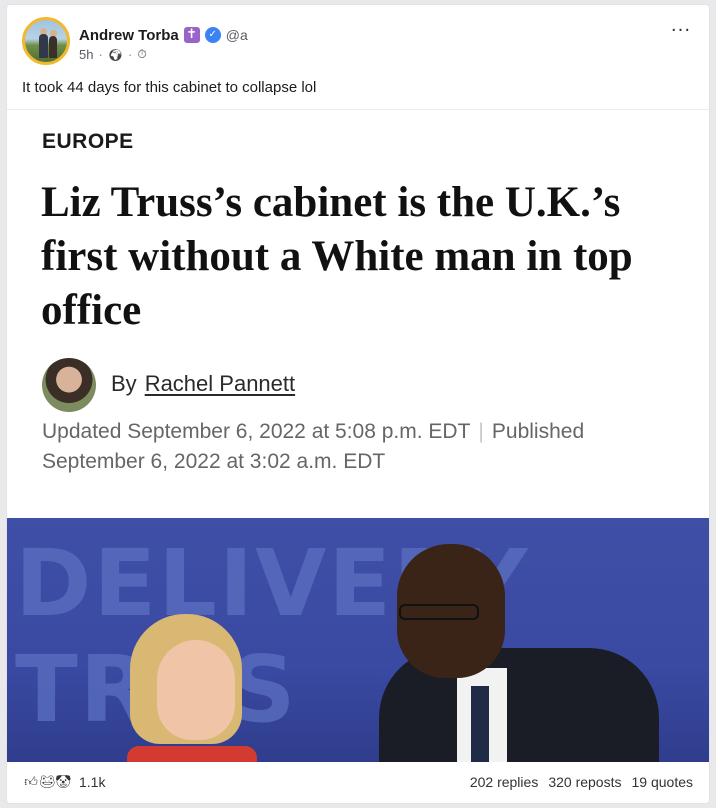 The width and height of the screenshot is (716, 808). I want to click on verified-icon: ✓, so click(212, 35).